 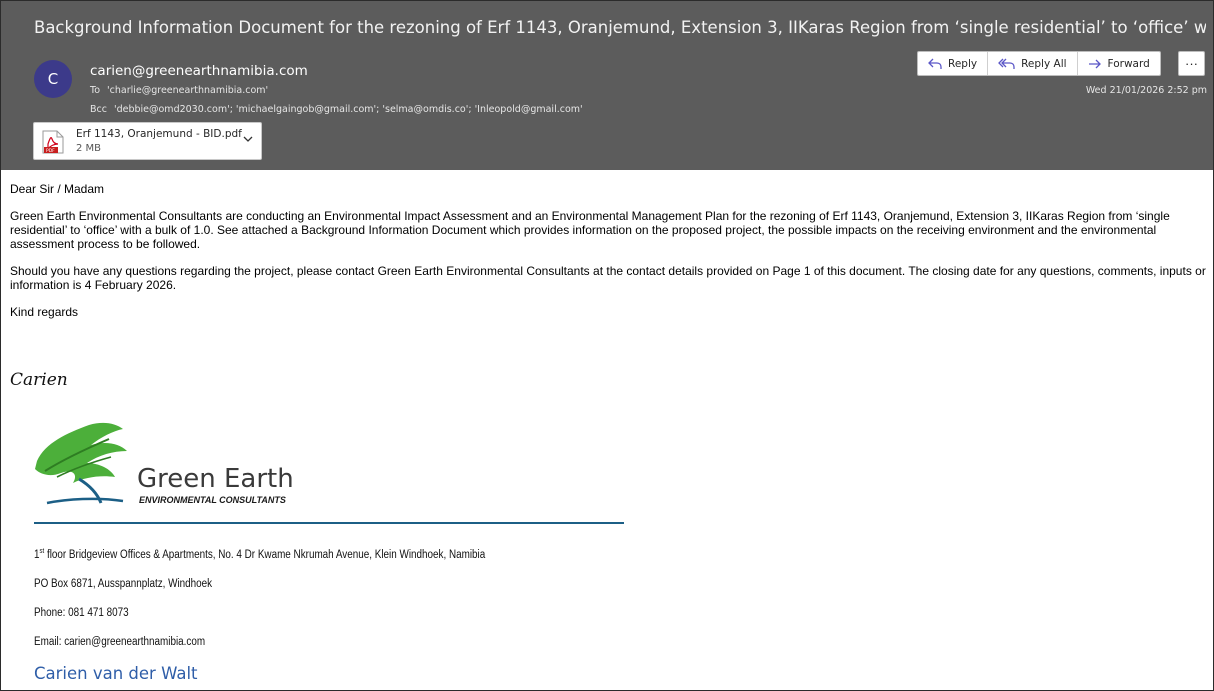 I want to click on tree-icon, so click(x=81, y=463).